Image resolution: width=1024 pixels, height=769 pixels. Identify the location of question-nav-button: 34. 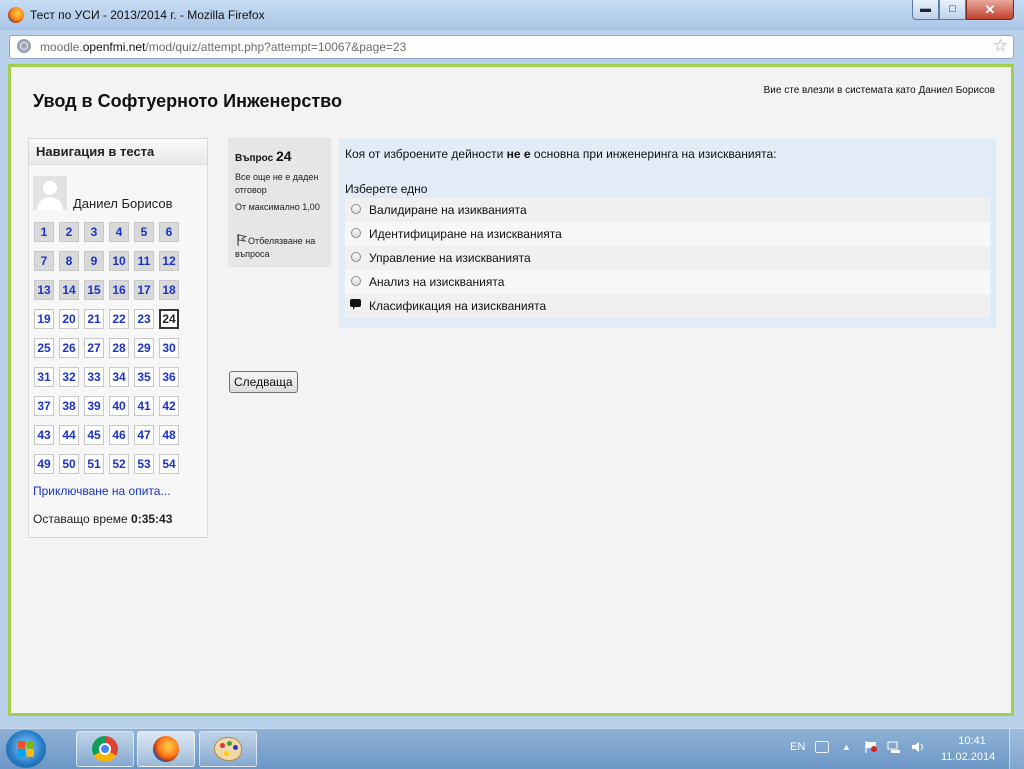
(119, 377).